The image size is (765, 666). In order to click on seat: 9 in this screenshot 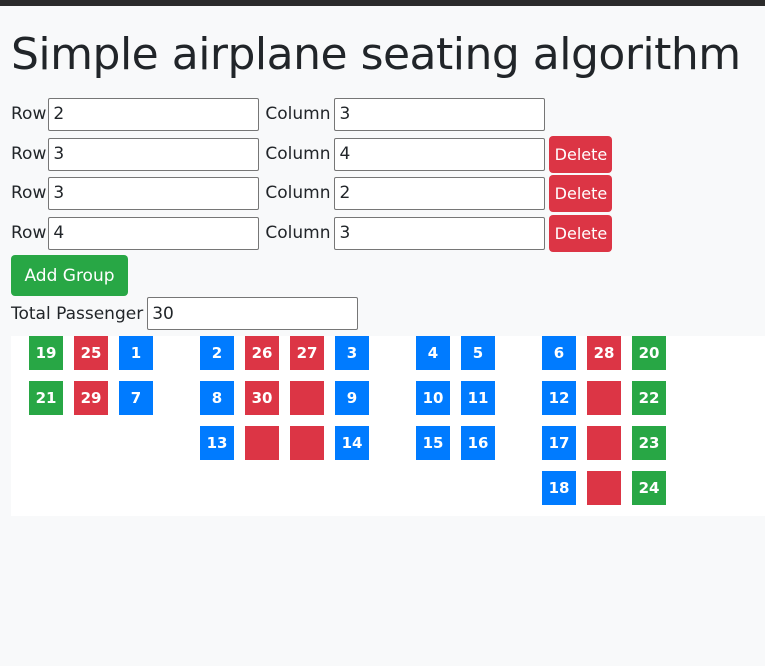, I will do `click(352, 398)`.